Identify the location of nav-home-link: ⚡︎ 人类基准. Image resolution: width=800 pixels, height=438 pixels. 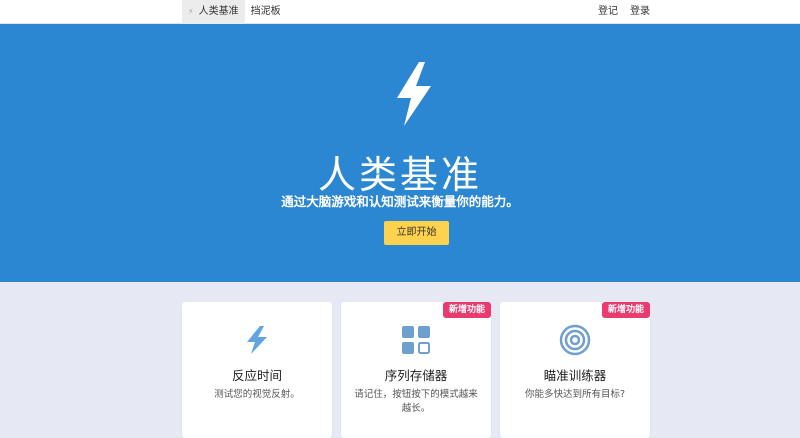
(213, 12).